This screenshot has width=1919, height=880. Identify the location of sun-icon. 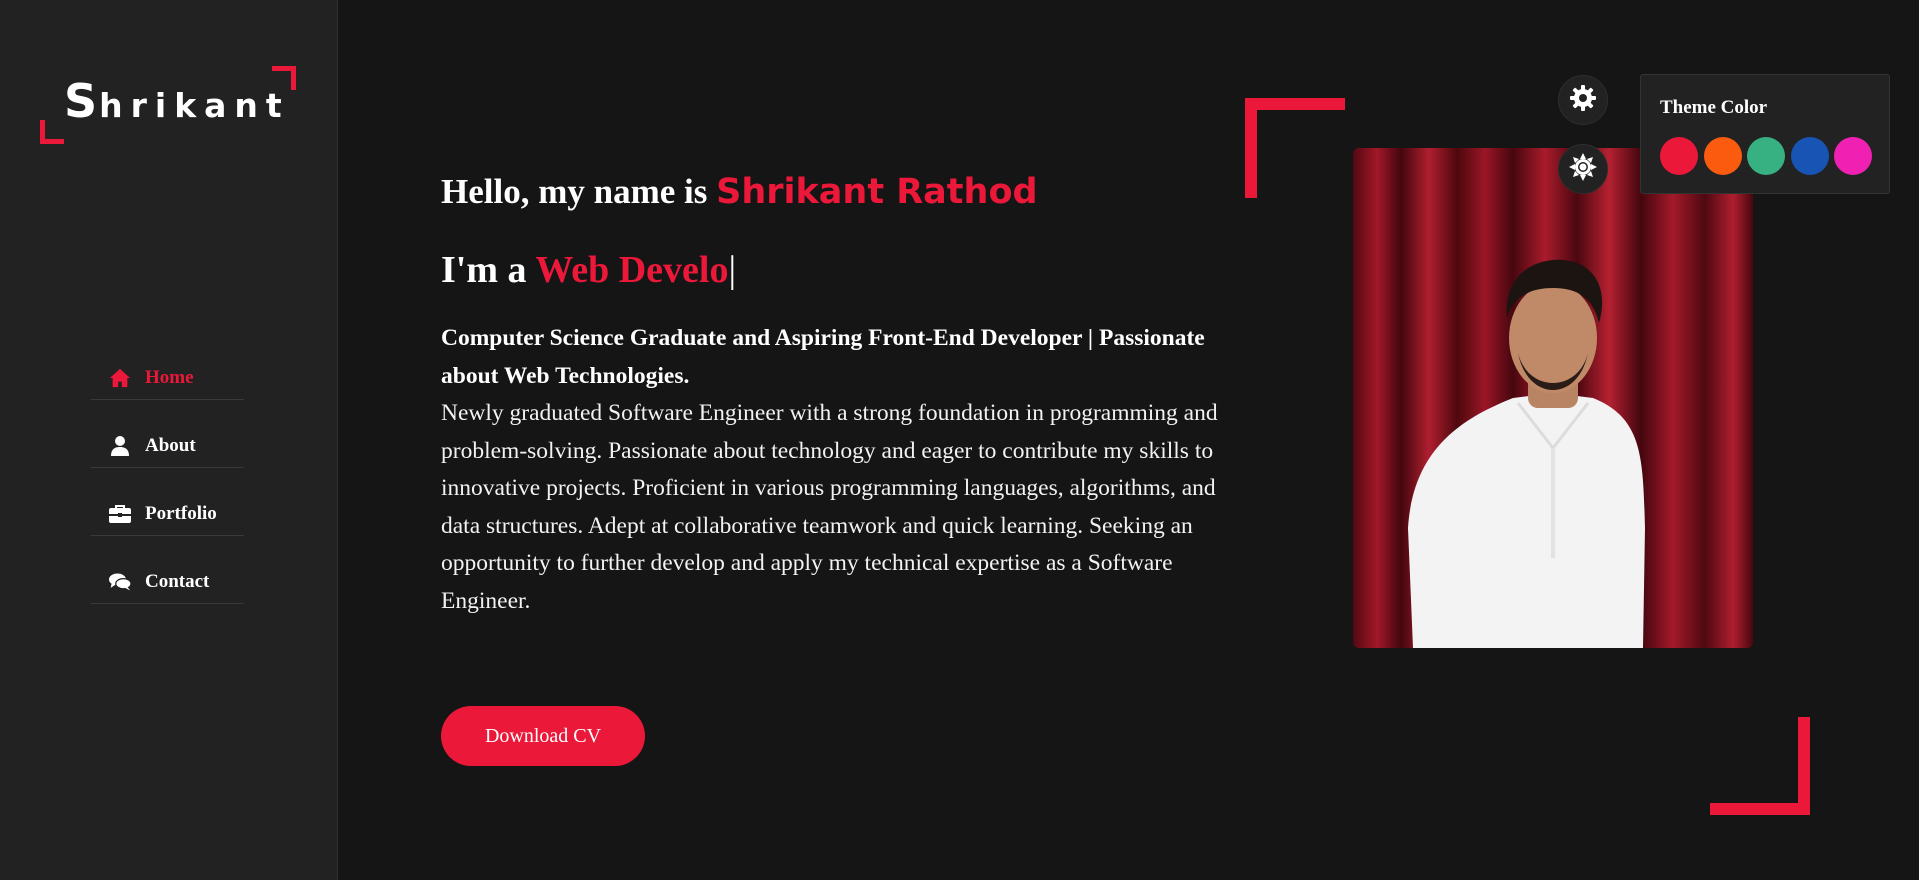
(1583, 169).